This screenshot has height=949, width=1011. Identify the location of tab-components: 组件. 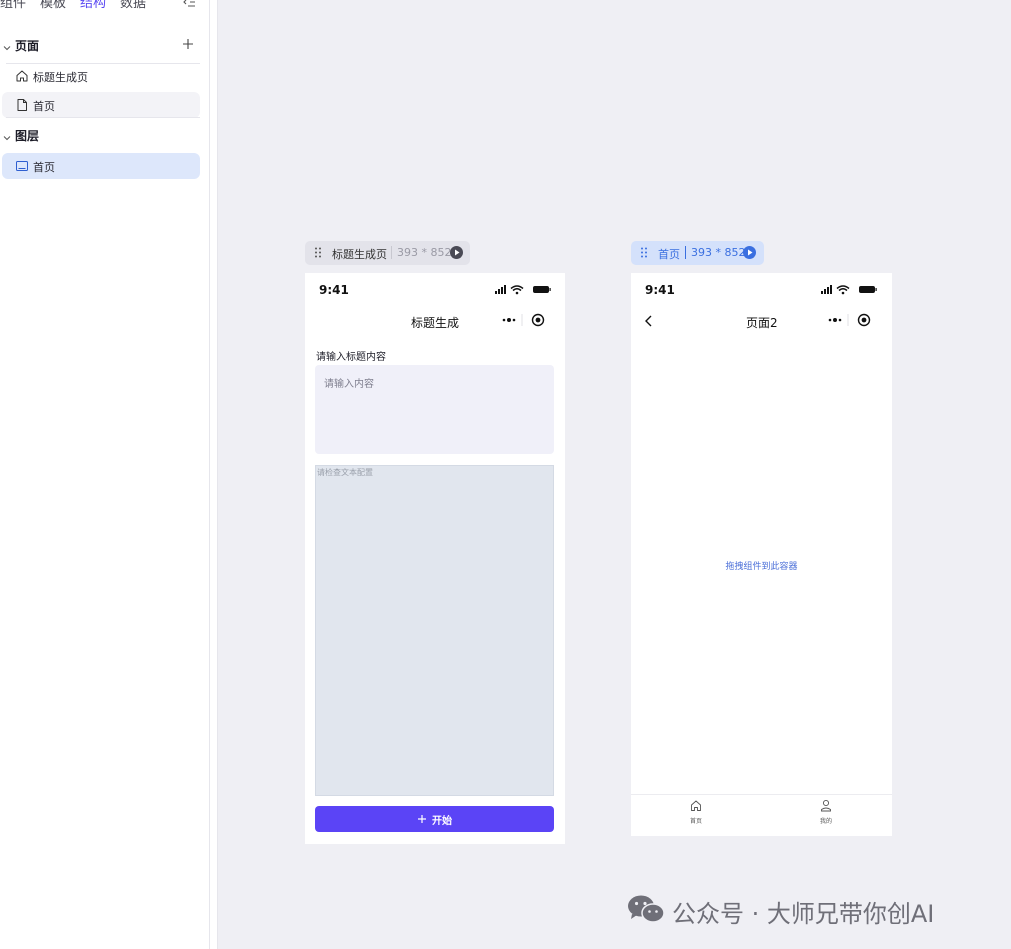
(13, 5).